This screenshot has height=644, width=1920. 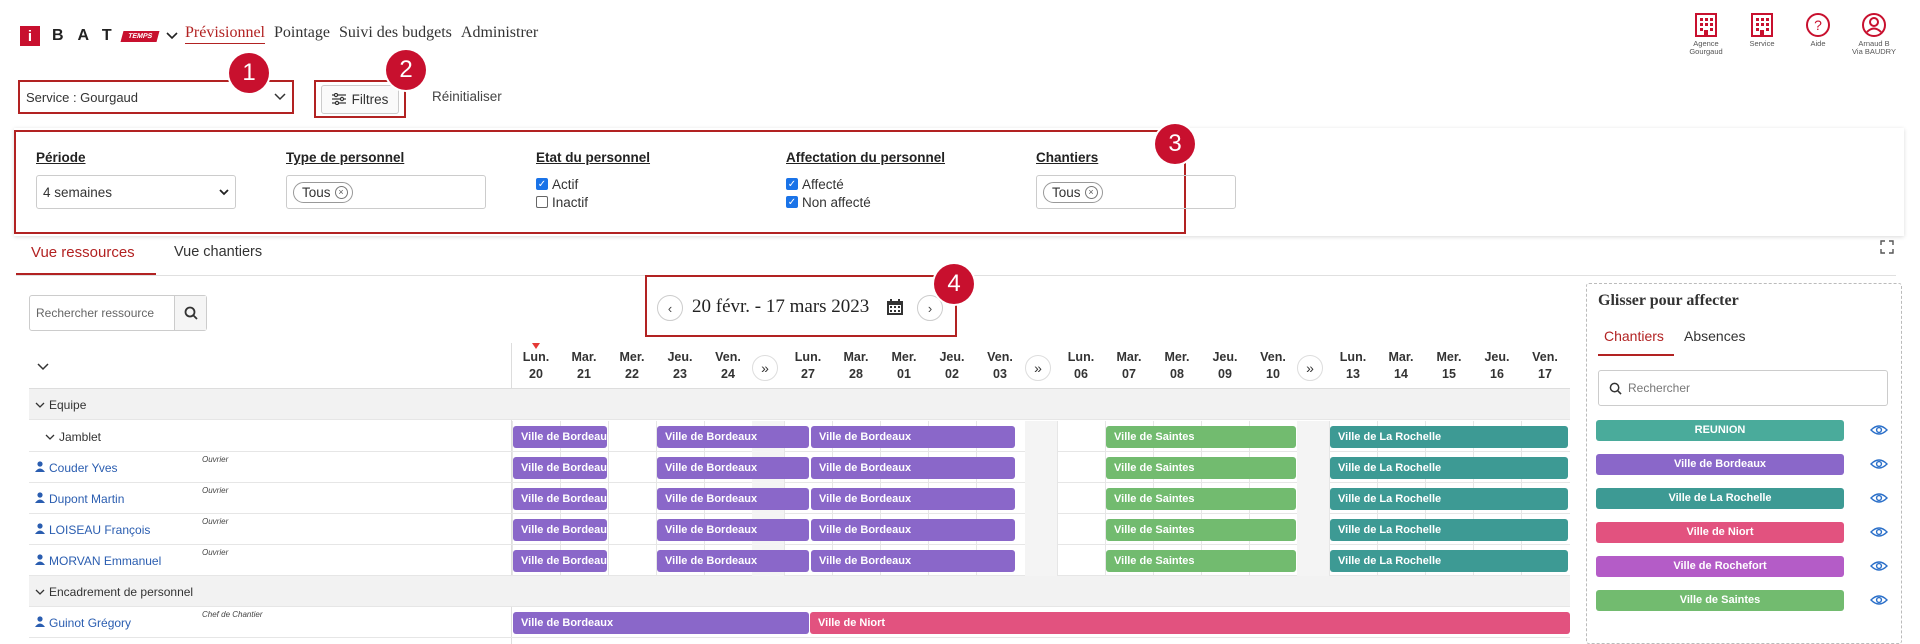 What do you see at coordinates (395, 34) in the screenshot?
I see `nav-suivi-budgets: Suivi des budgets` at bounding box center [395, 34].